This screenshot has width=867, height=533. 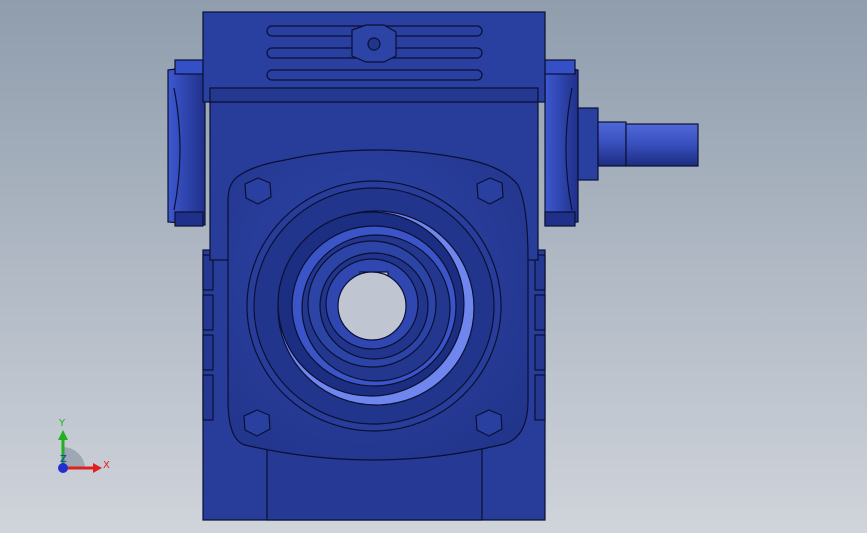 What do you see at coordinates (63, 459) in the screenshot?
I see `triad-z-label: Z` at bounding box center [63, 459].